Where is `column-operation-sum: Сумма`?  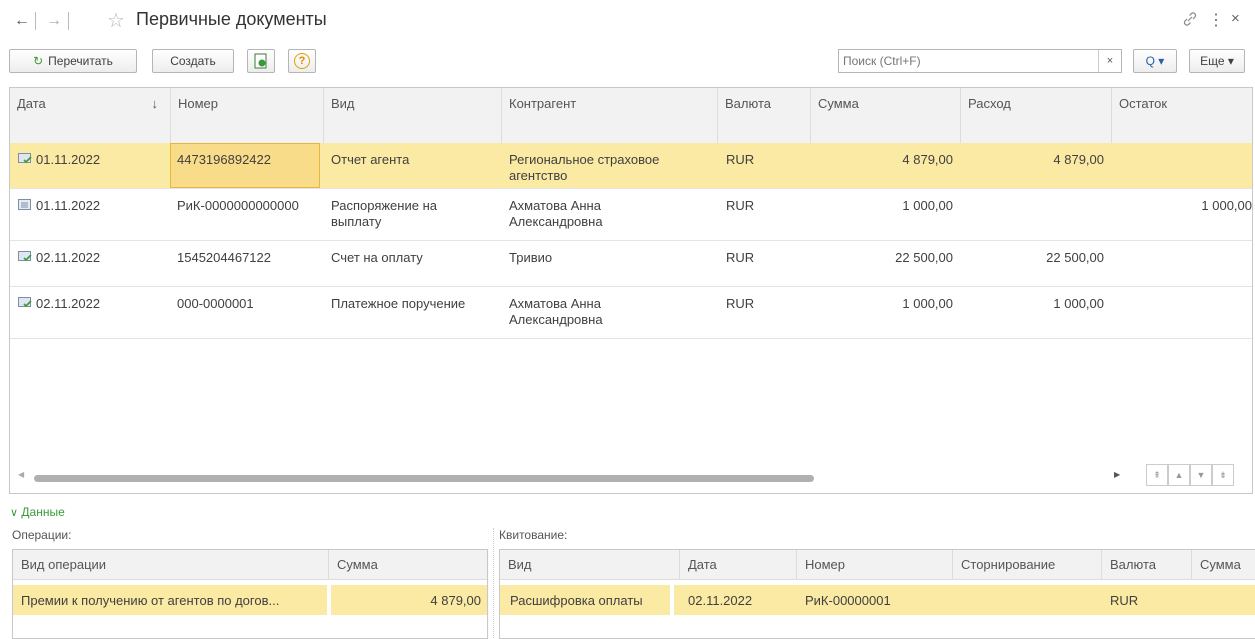
column-operation-sum: Сумма is located at coordinates (408, 565).